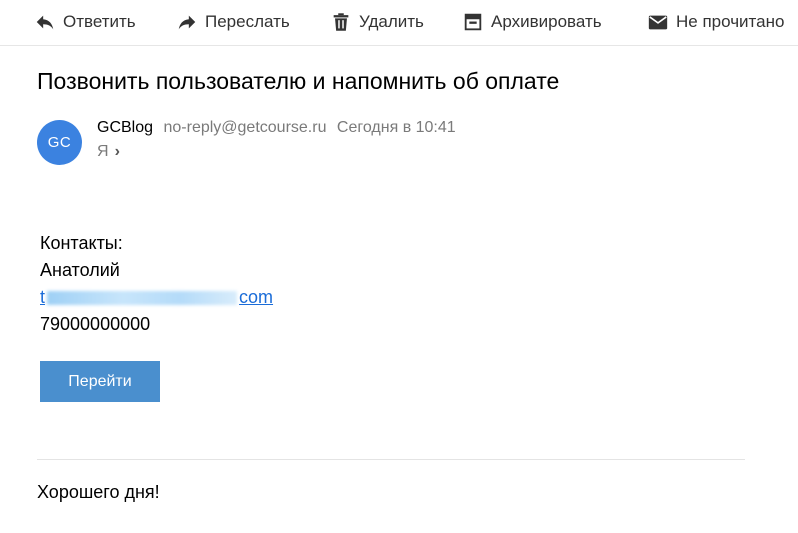 Image resolution: width=798 pixels, height=533 pixels. I want to click on forward-label: Переслать, so click(247, 21).